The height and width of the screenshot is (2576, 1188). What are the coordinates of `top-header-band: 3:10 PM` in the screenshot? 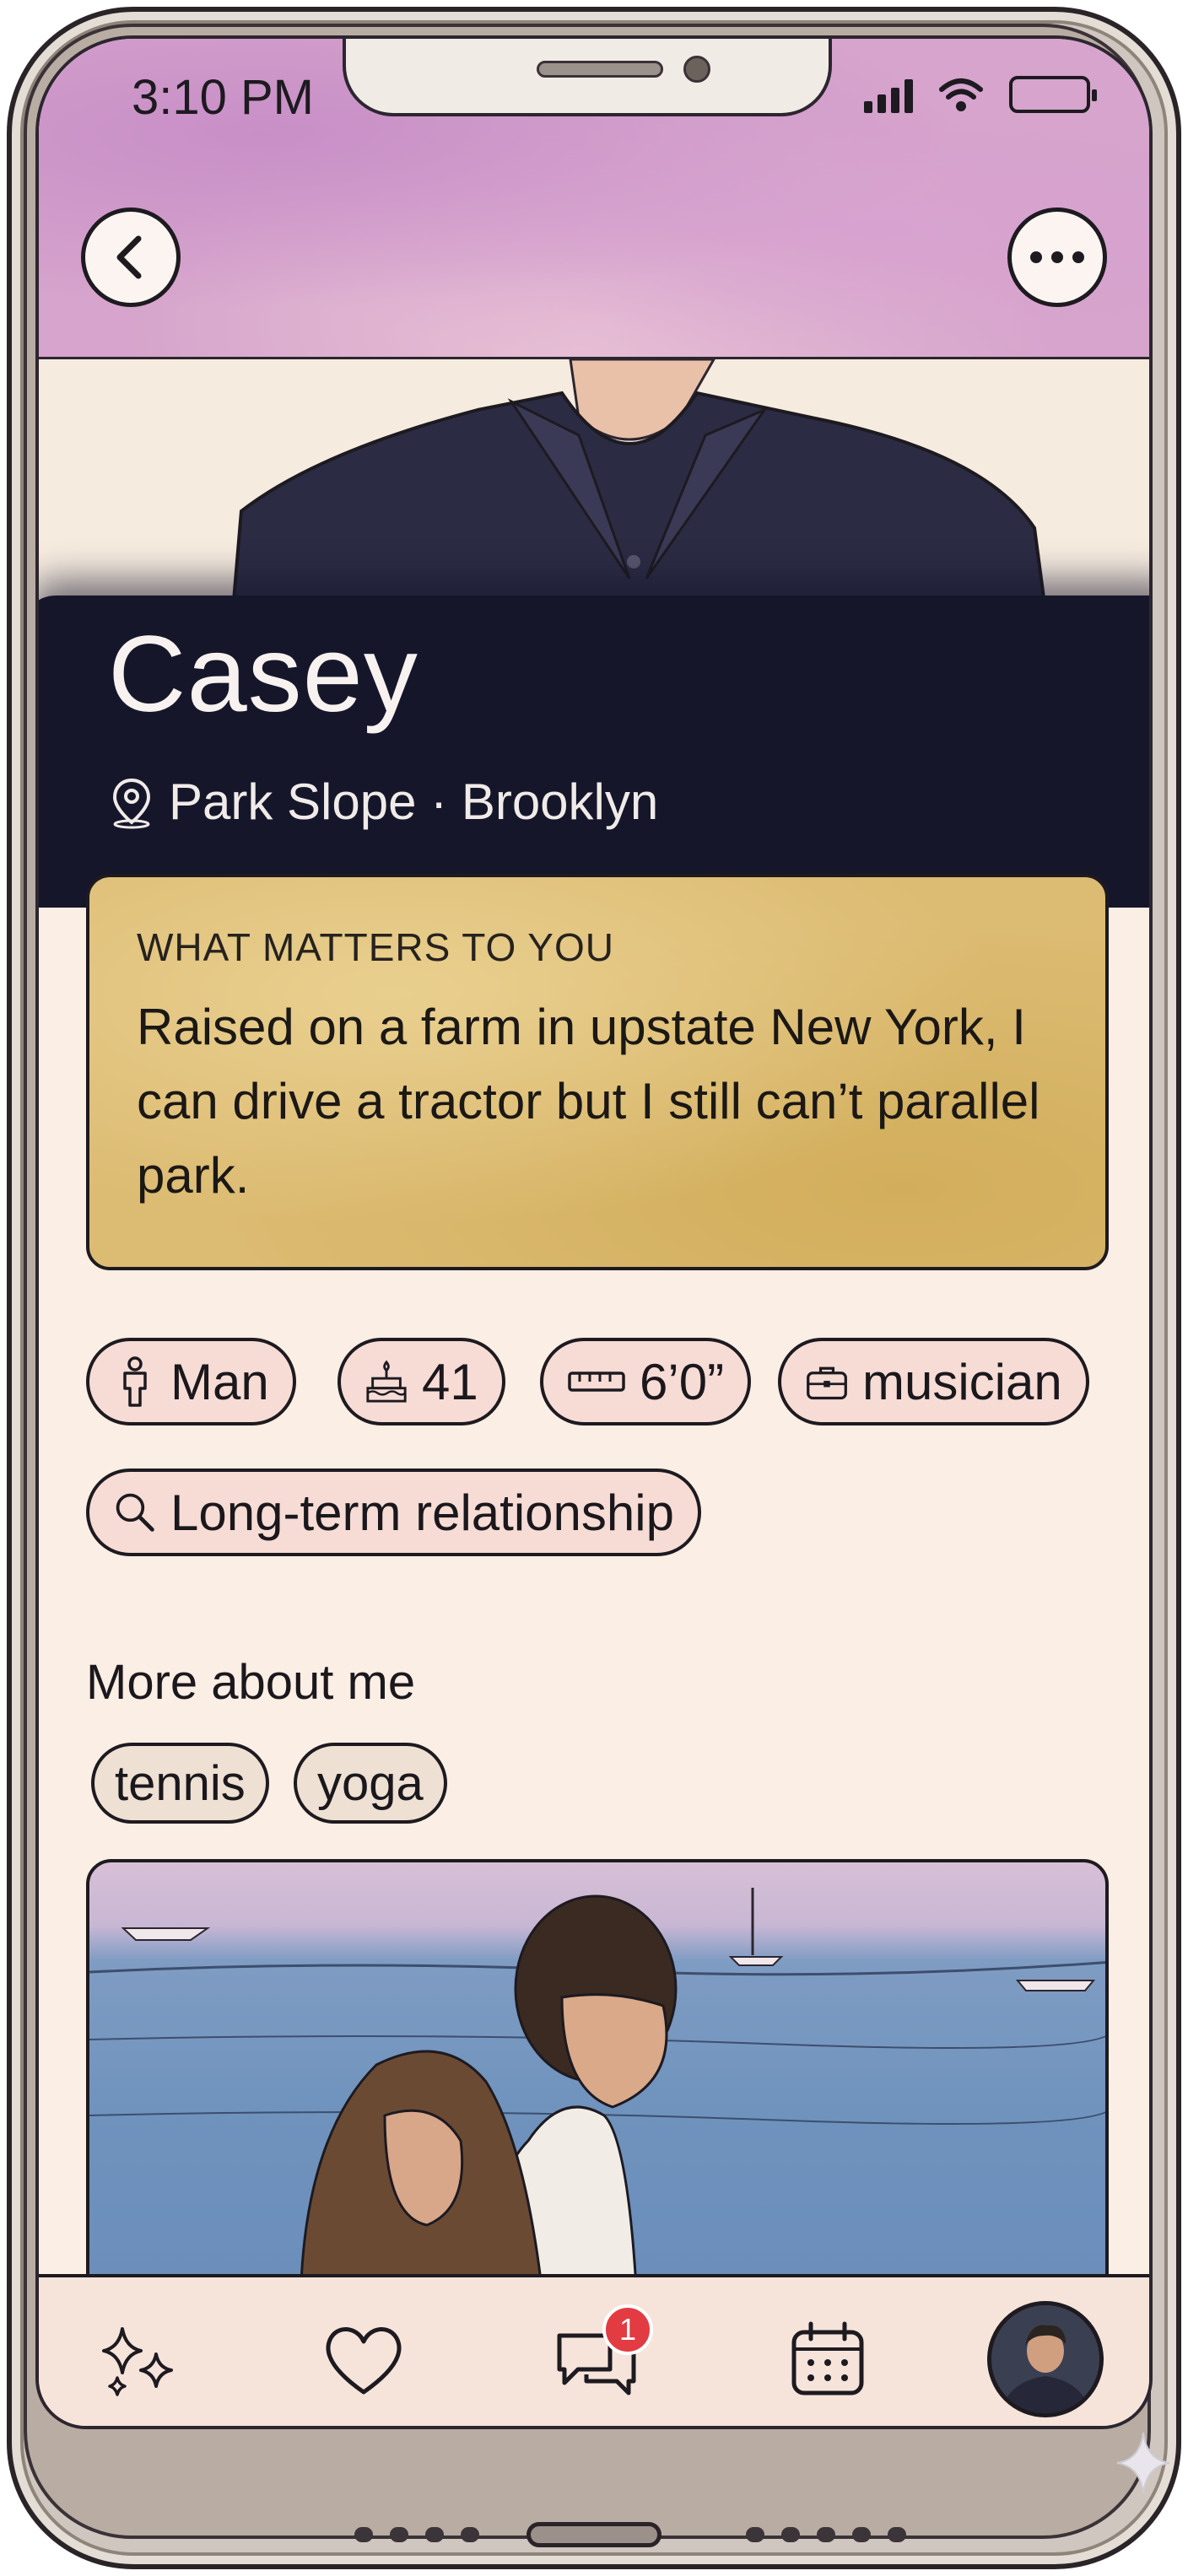 It's located at (594, 199).